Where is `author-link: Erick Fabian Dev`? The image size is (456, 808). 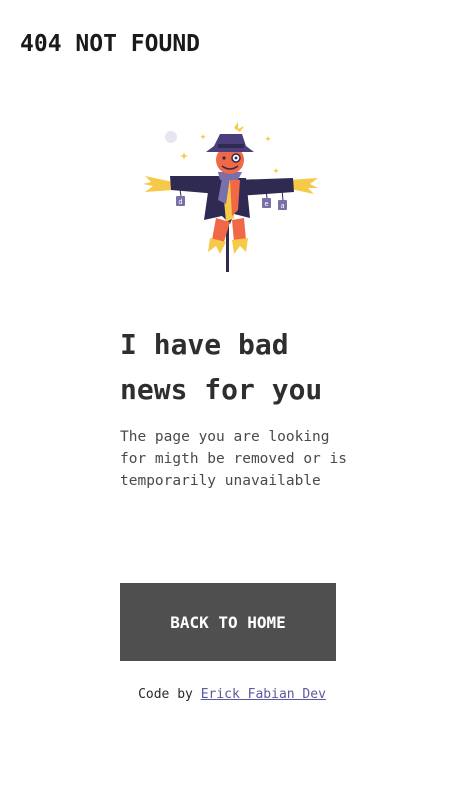 author-link: Erick Fabian Dev is located at coordinates (263, 694).